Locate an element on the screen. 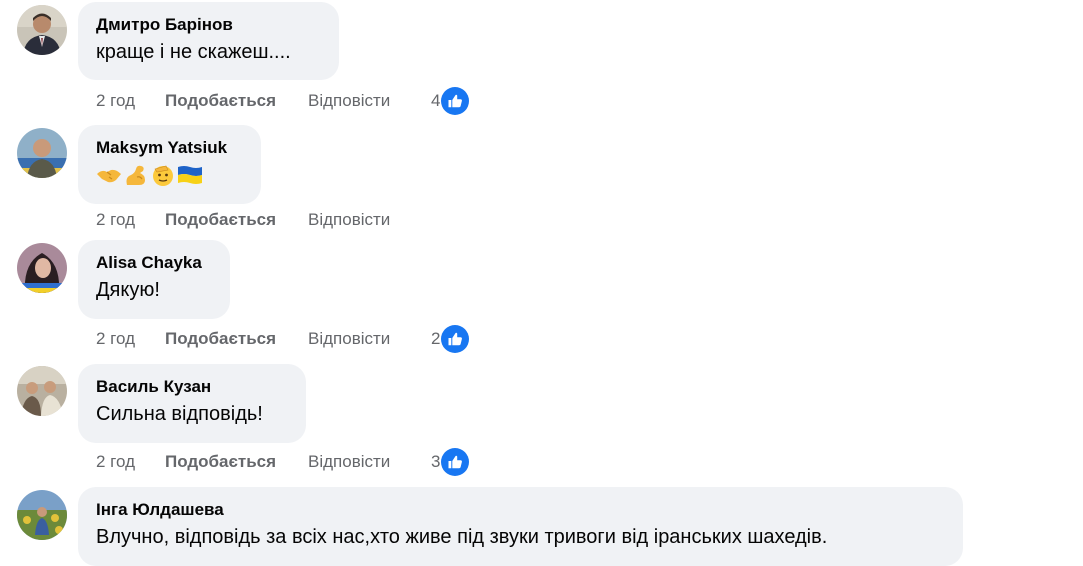 Image resolution: width=1083 pixels, height=566 pixels. reaction-summary: 2 is located at coordinates (450, 339).